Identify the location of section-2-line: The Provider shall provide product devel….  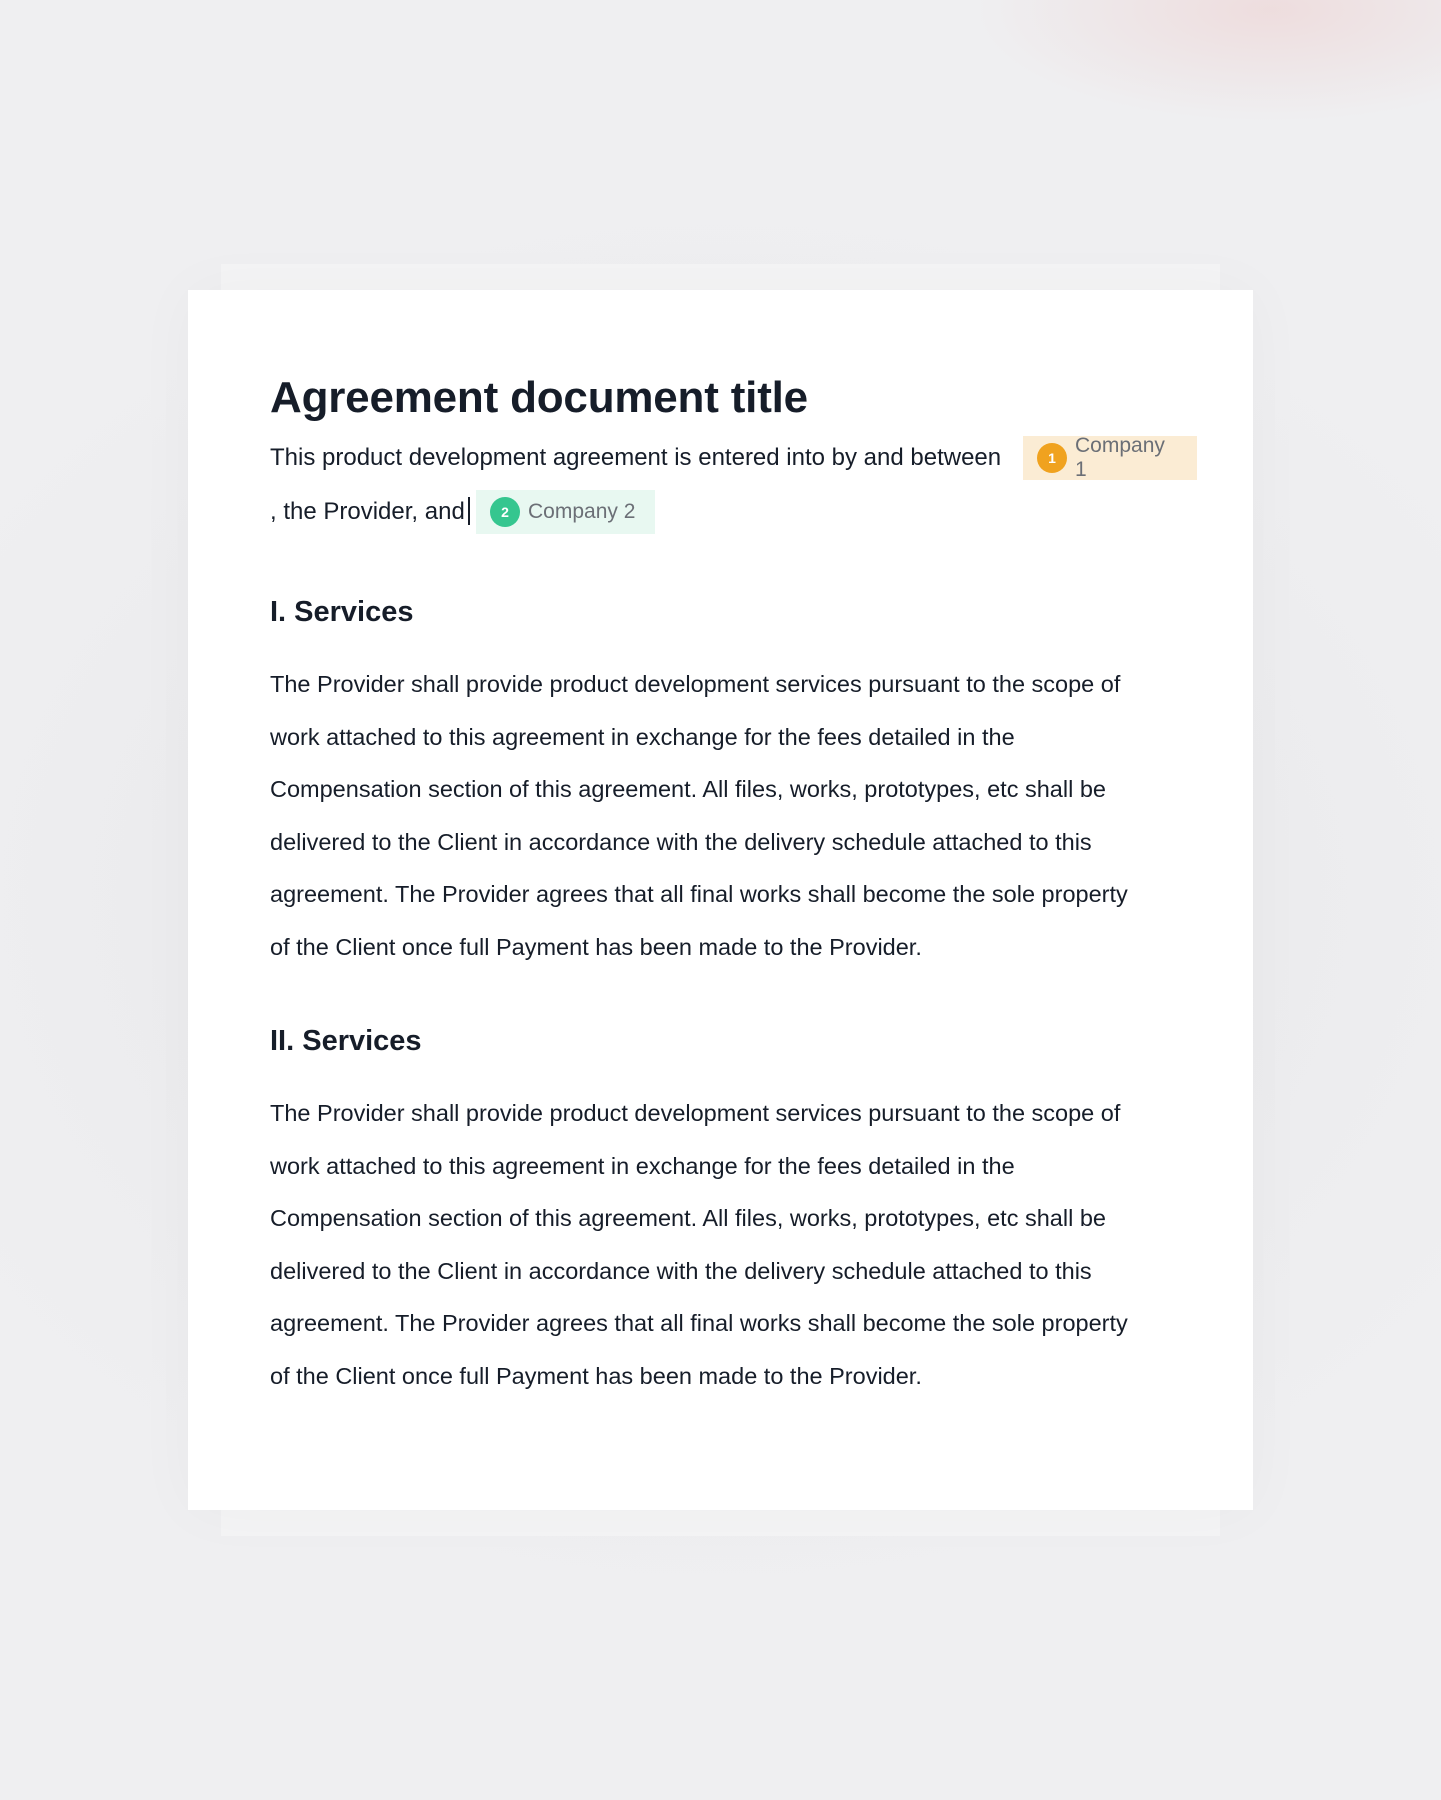
(695, 1113).